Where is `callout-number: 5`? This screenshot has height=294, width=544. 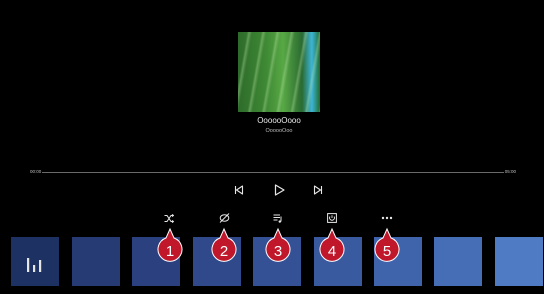
callout-number: 5 is located at coordinates (387, 251).